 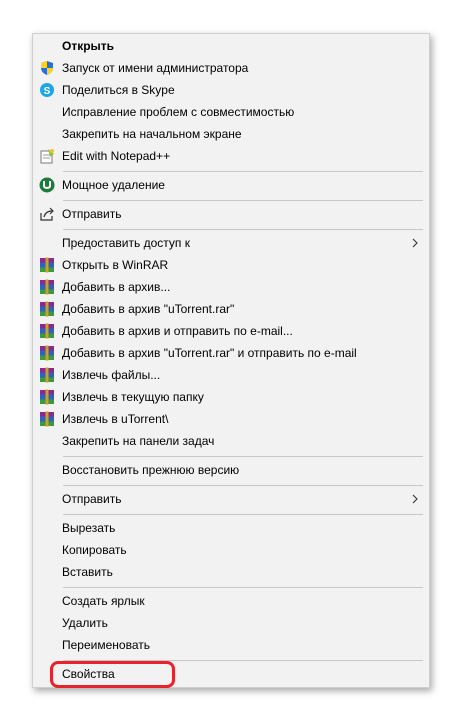 What do you see at coordinates (231, 156) in the screenshot?
I see `menu-item-edit-notepadpp: Edit with Notepad++` at bounding box center [231, 156].